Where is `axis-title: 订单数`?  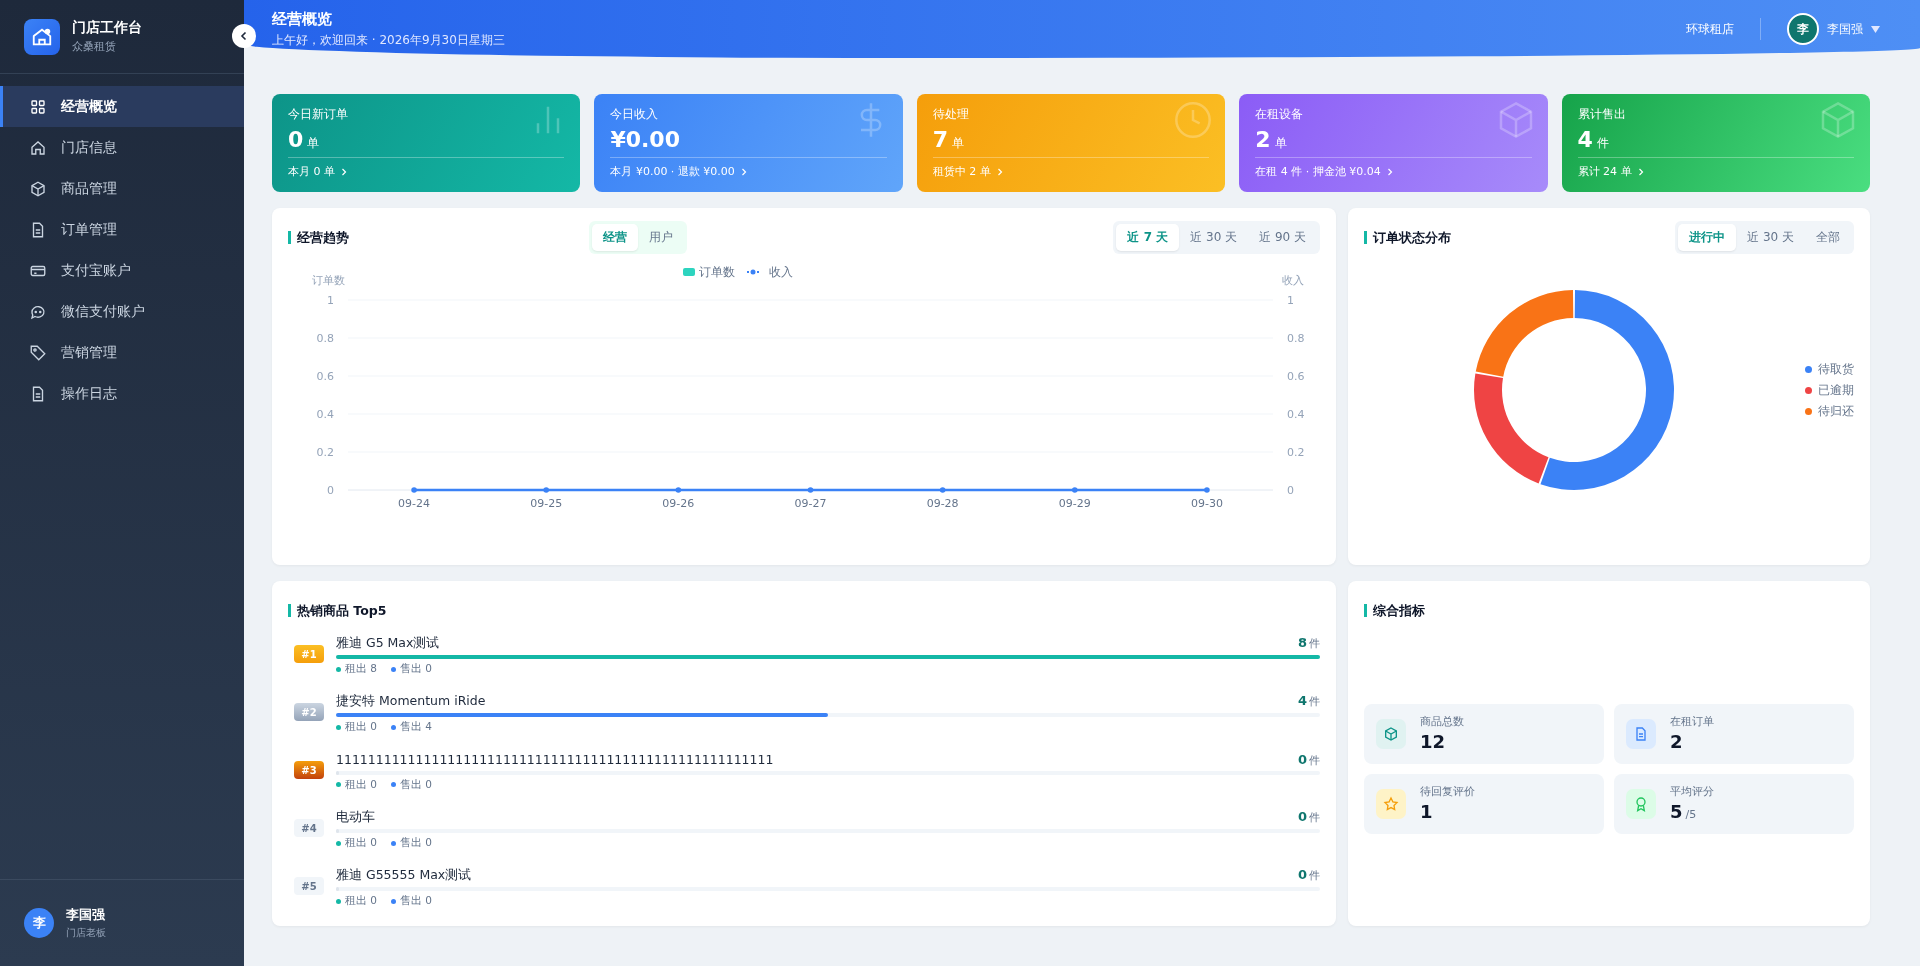 axis-title: 订单数 is located at coordinates (328, 280).